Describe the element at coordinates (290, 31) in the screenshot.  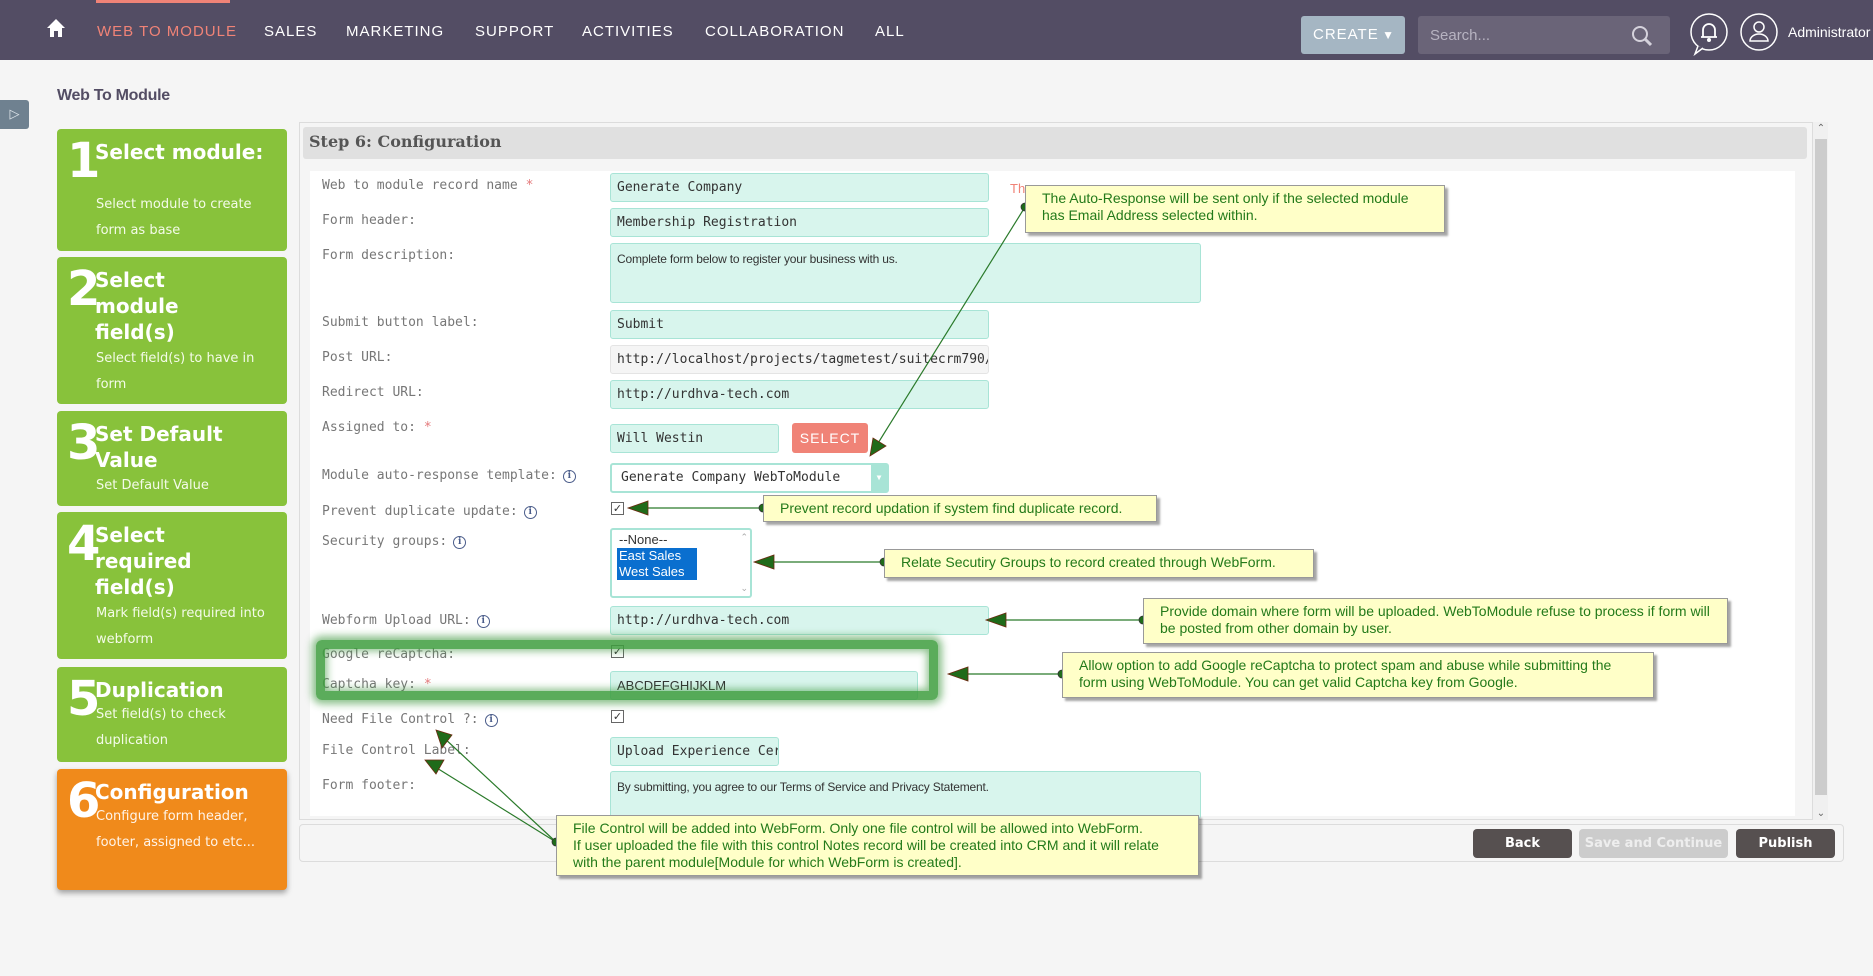
I see `nav-sales: SALES` at that location.